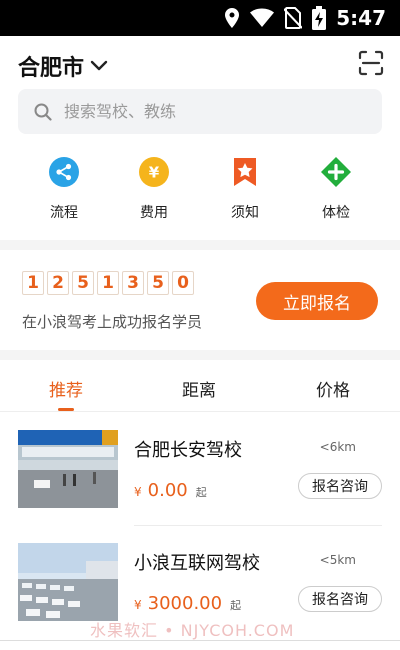 The width and height of the screenshot is (400, 650). What do you see at coordinates (200, 18) in the screenshot?
I see `status-bar: 5:47` at bounding box center [200, 18].